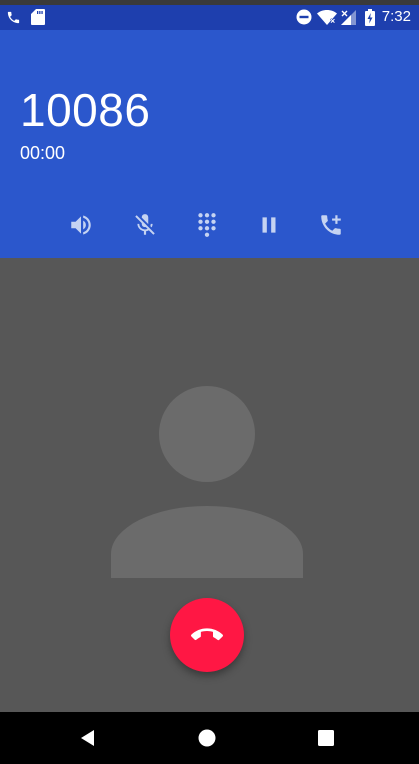 Image resolution: width=419 pixels, height=764 pixels. What do you see at coordinates (209, 17) in the screenshot?
I see `status-bar: 7:32` at bounding box center [209, 17].